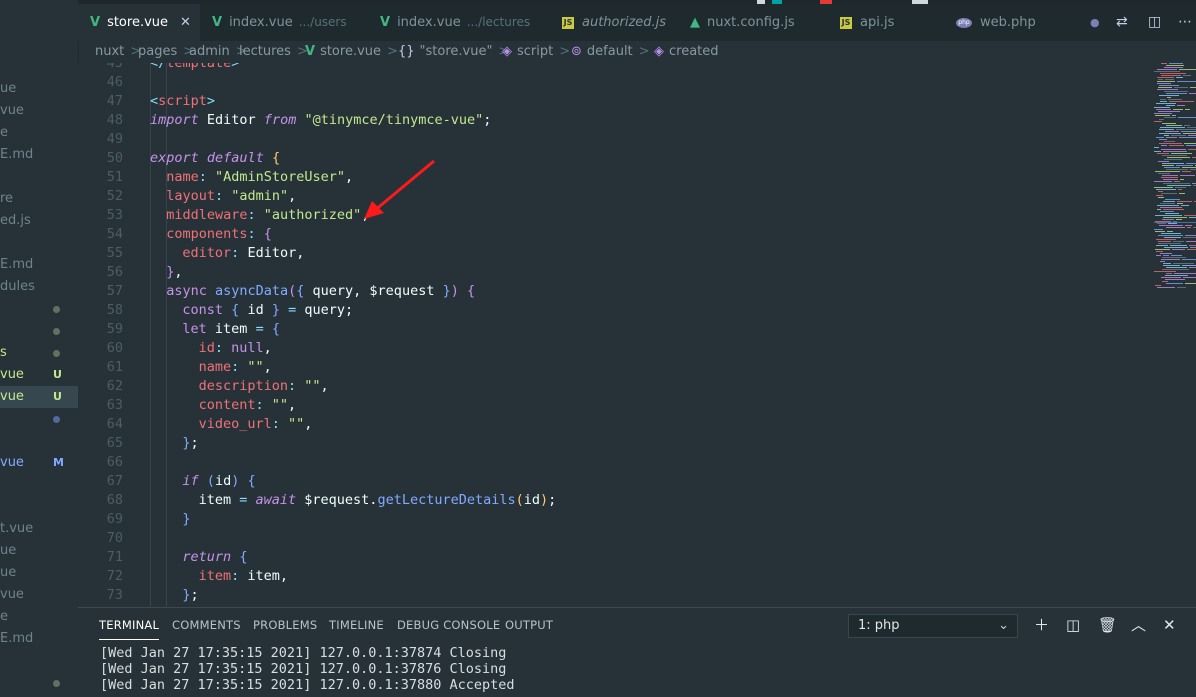  Describe the element at coordinates (529, 625) in the screenshot. I see `panel-tab: OUTPUT` at that location.